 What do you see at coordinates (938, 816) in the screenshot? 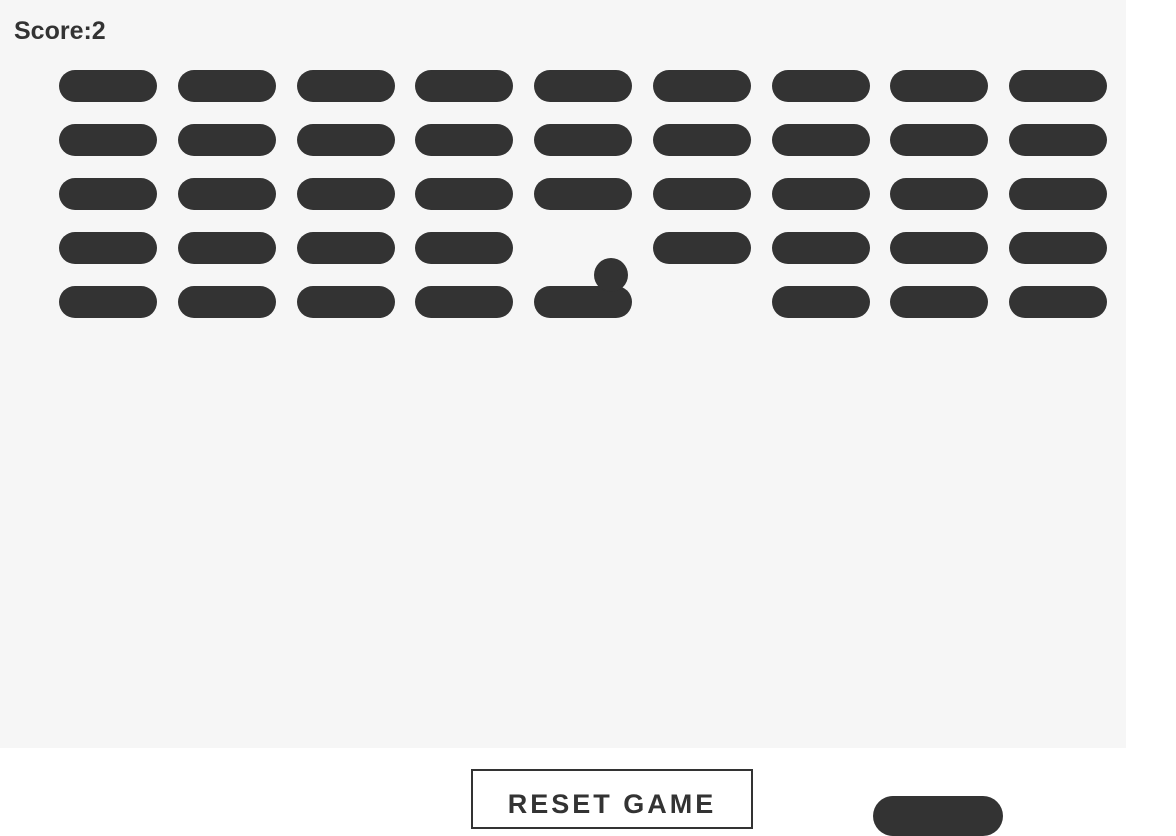
I see `paddle` at bounding box center [938, 816].